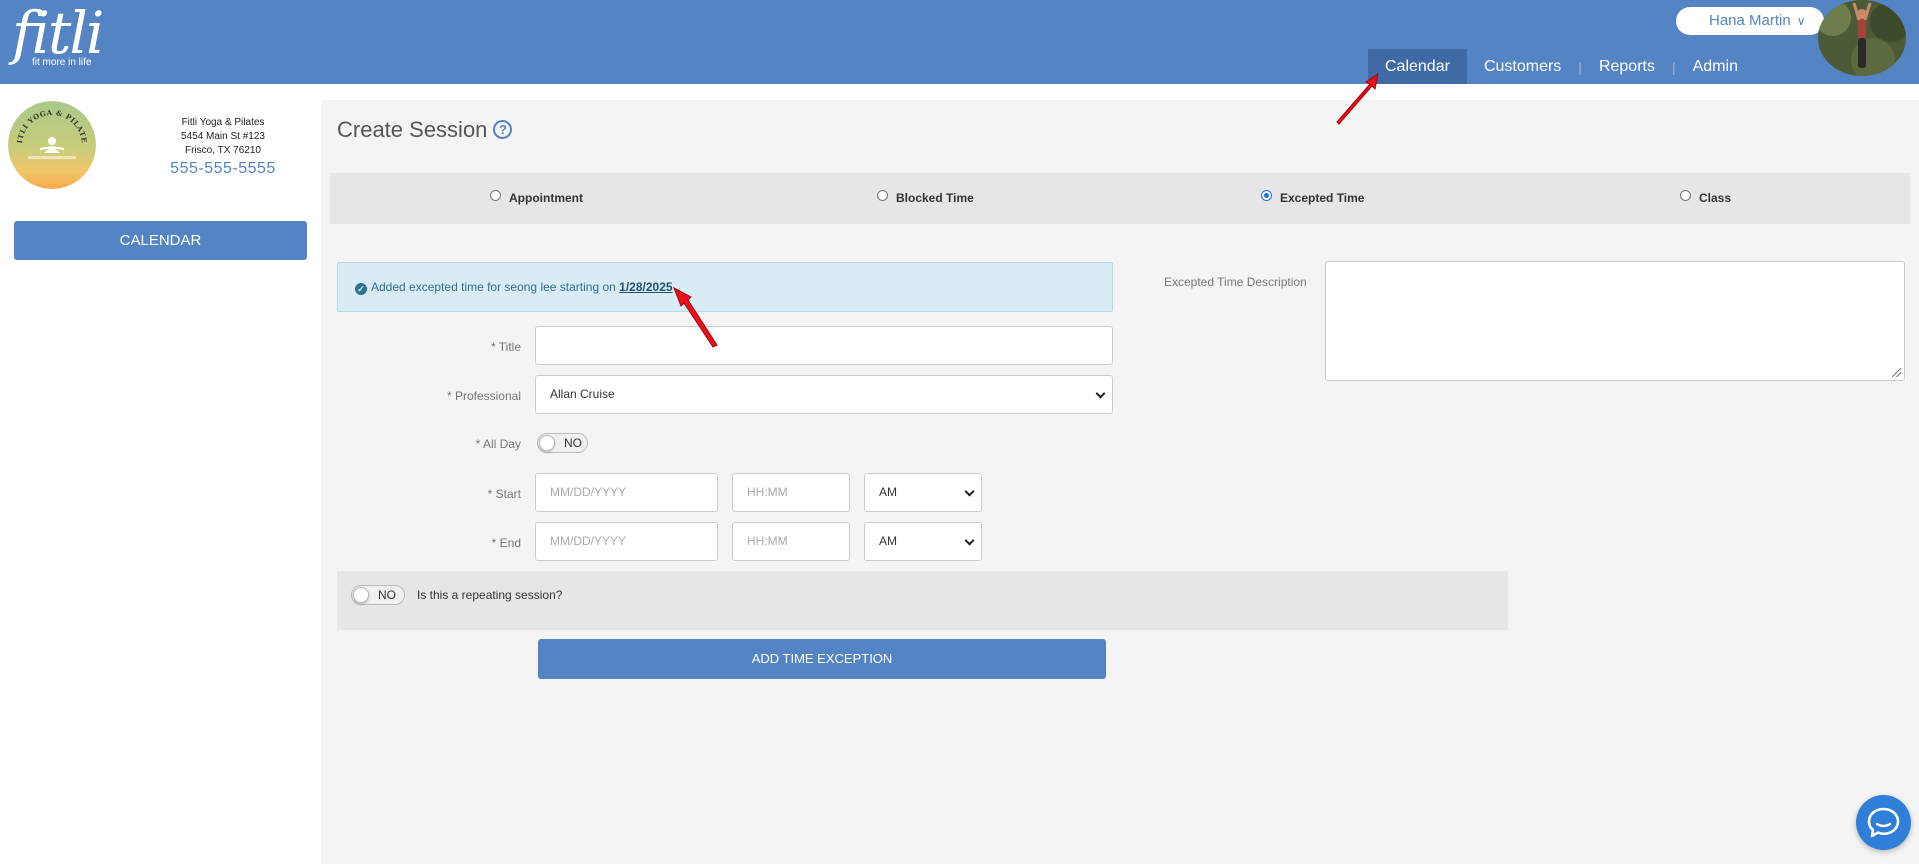  I want to click on start-date-input: MM/DD/YYYY, so click(626, 492).